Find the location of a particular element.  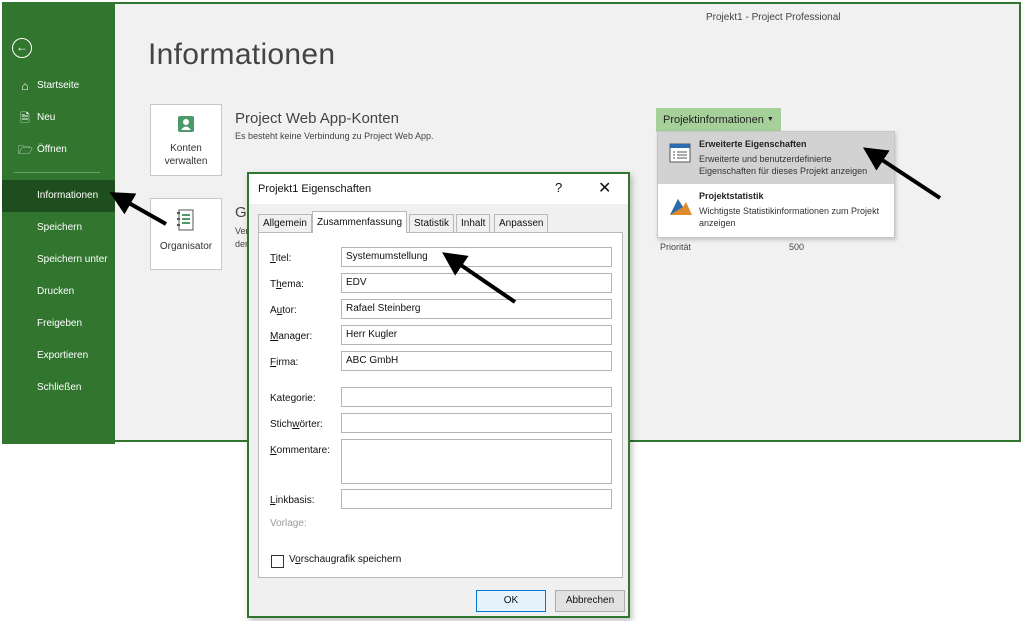

manager-field: Herr Kugler is located at coordinates (476, 335).